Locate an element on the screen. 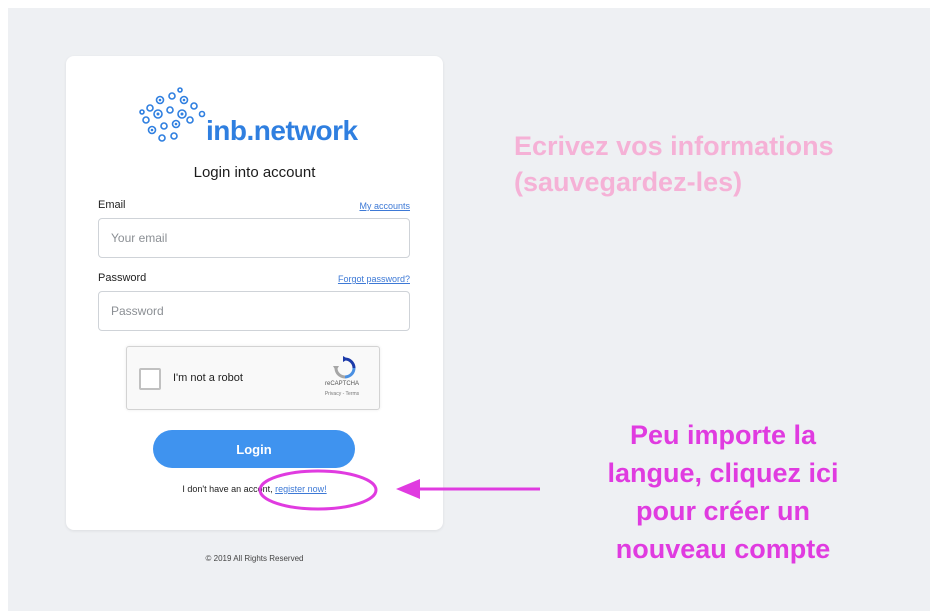  my-accounts-link: My accounts is located at coordinates (384, 206).